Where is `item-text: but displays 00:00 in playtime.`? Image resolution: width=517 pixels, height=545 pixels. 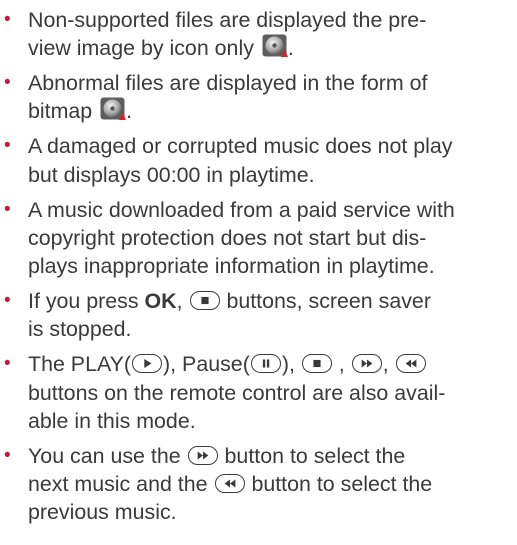 item-text: but displays 00:00 in playtime. is located at coordinates (171, 174).